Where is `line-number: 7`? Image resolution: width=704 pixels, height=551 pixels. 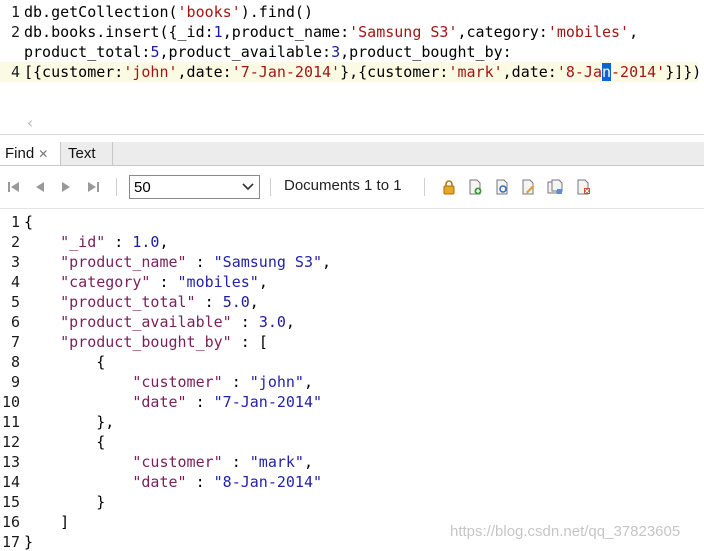
line-number: 7 is located at coordinates (15, 342).